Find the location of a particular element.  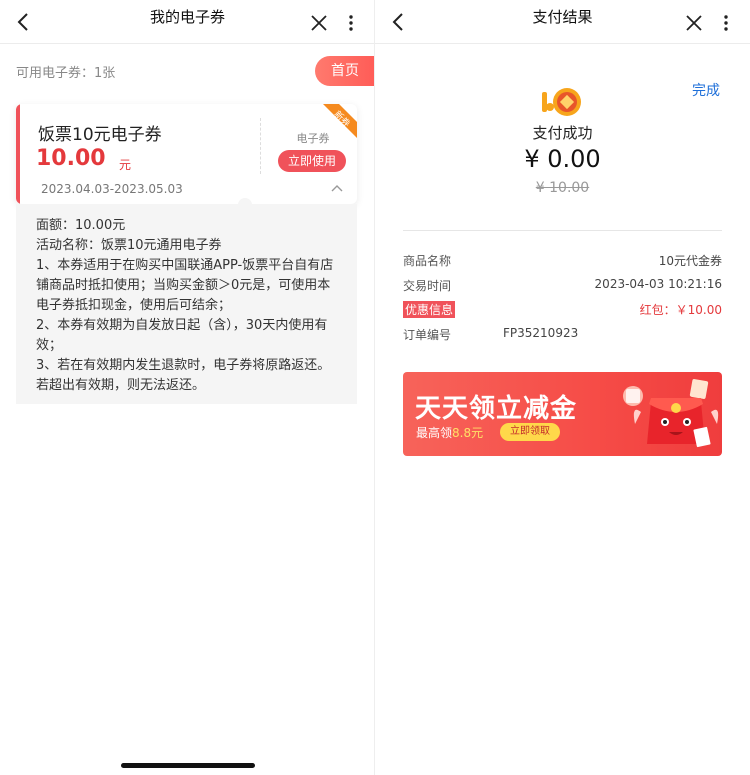

info-row-product: 商品名称 10元代金券 is located at coordinates (562, 262).